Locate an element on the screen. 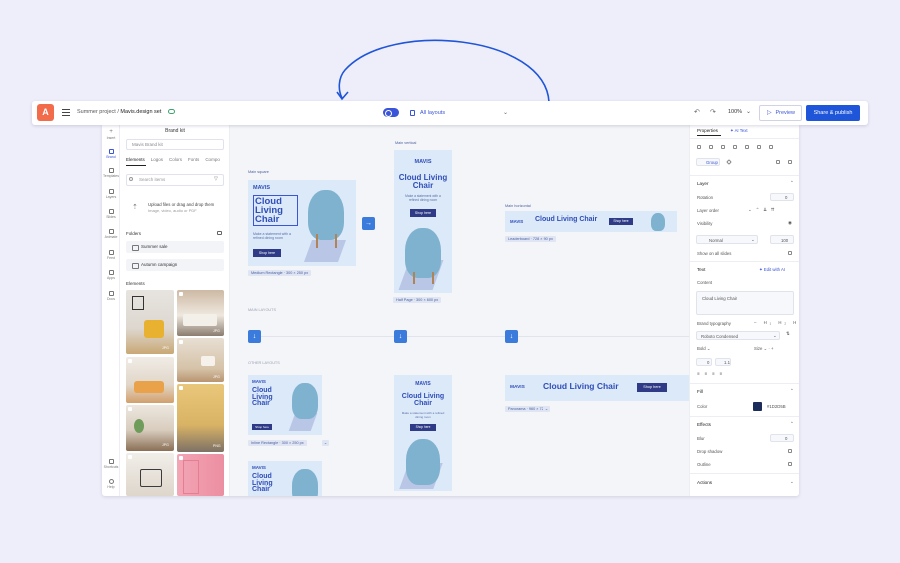 Image resolution: width=900 pixels, height=563 pixels. tab-logos: Logos is located at coordinates (157, 159).